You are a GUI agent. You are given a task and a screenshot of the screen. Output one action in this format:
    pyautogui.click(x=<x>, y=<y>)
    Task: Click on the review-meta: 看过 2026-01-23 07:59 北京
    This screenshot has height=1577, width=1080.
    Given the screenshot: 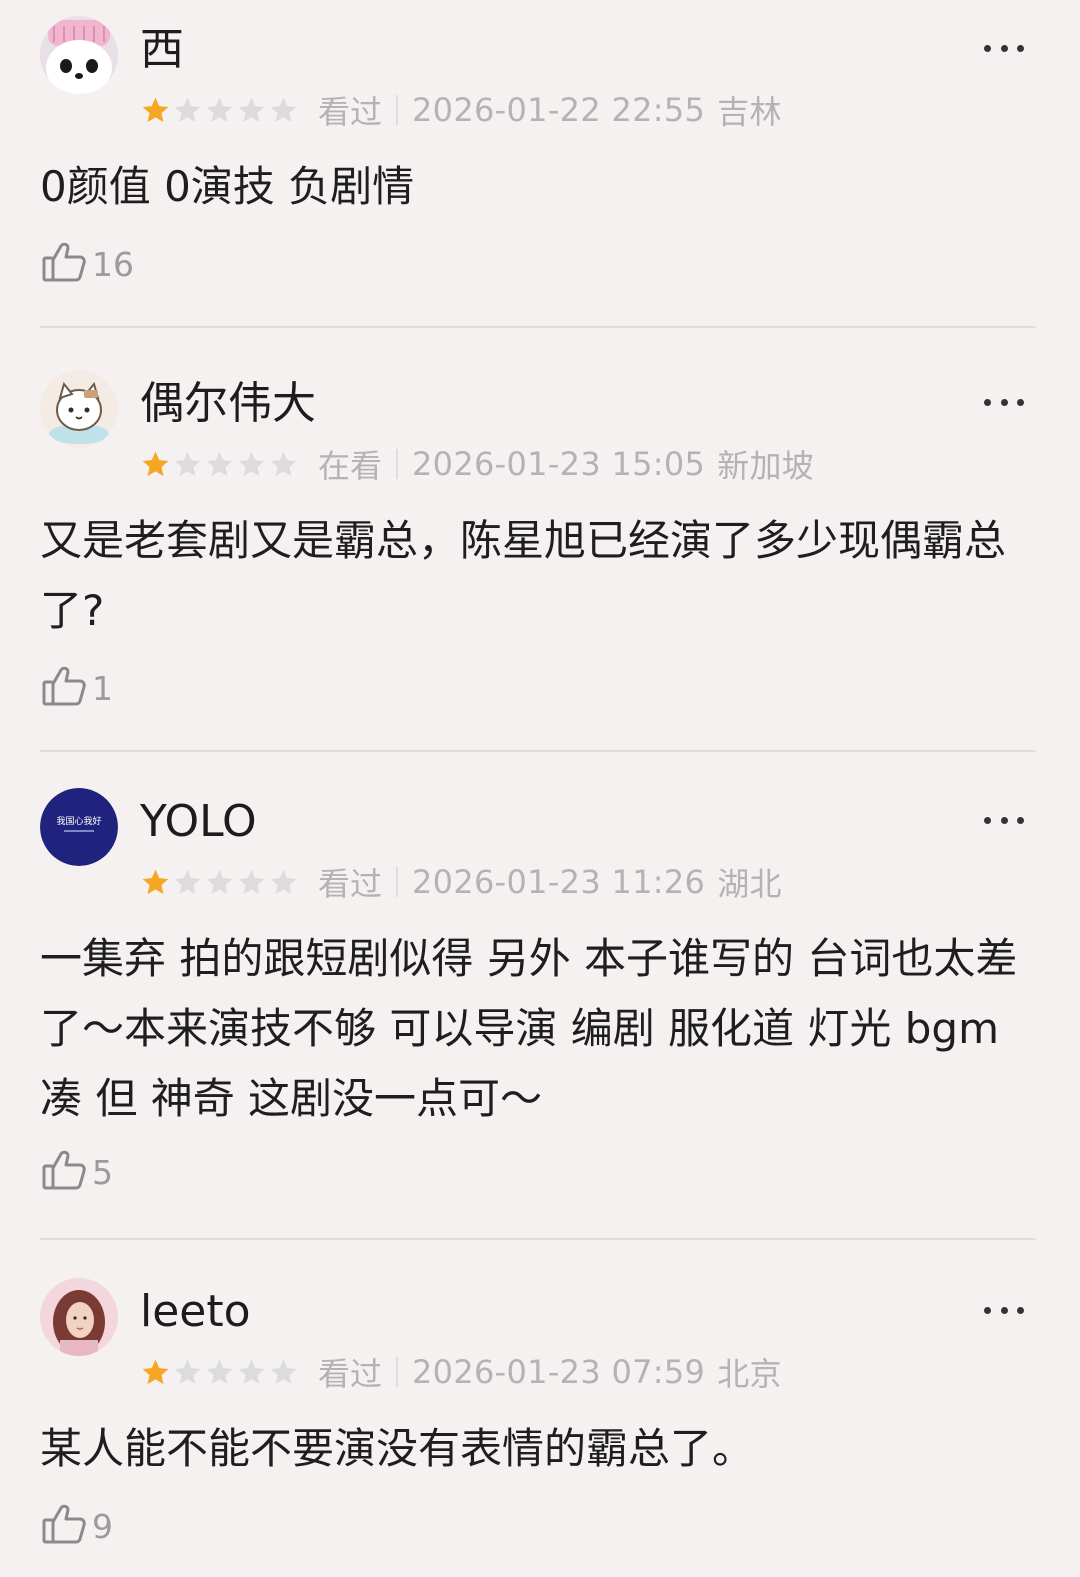 What is the action you would take?
    pyautogui.click(x=461, y=1372)
    